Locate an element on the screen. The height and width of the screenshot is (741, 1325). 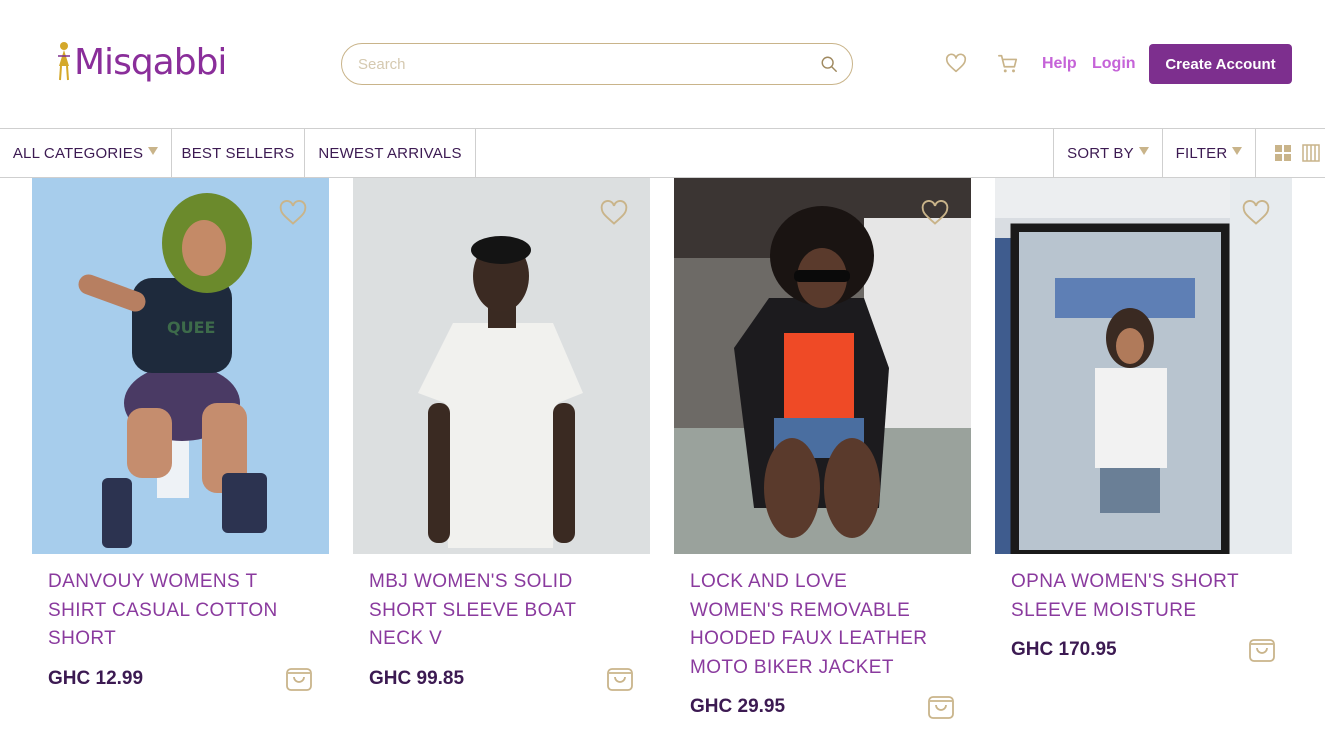
product-price: GHC 12.99 is located at coordinates (96, 678).